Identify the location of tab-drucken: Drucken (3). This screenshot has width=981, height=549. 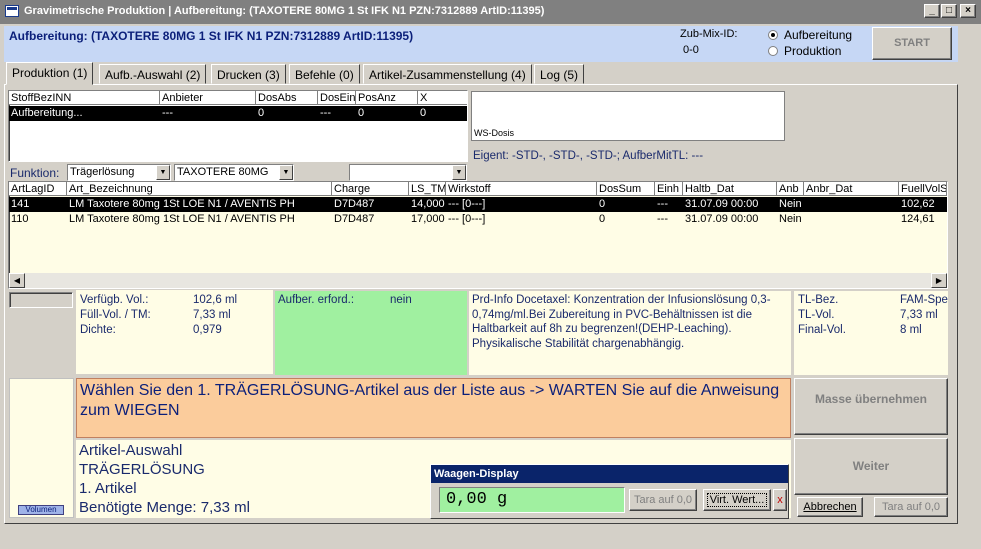
(248, 74).